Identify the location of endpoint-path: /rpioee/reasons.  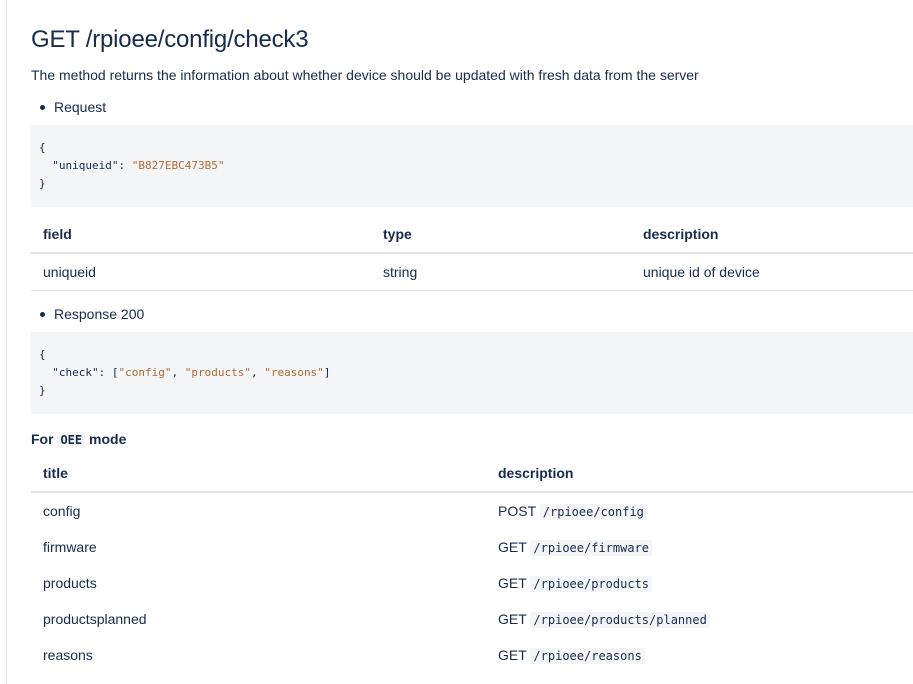
(587, 656).